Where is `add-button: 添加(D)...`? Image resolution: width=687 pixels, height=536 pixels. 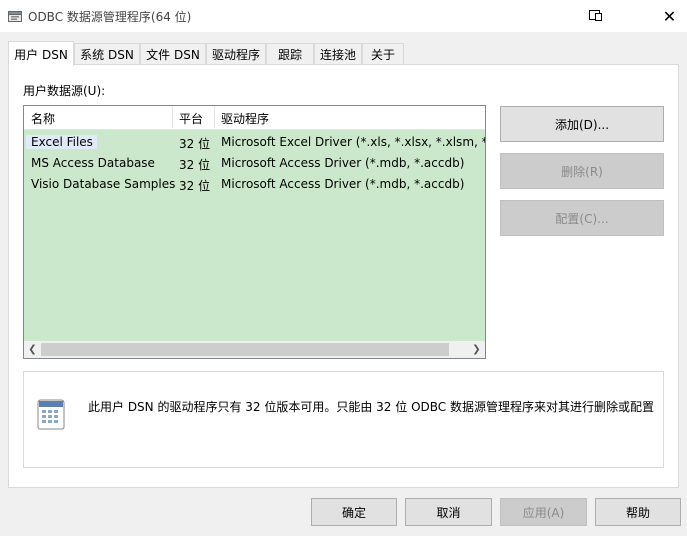
add-button: 添加(D)... is located at coordinates (582, 124).